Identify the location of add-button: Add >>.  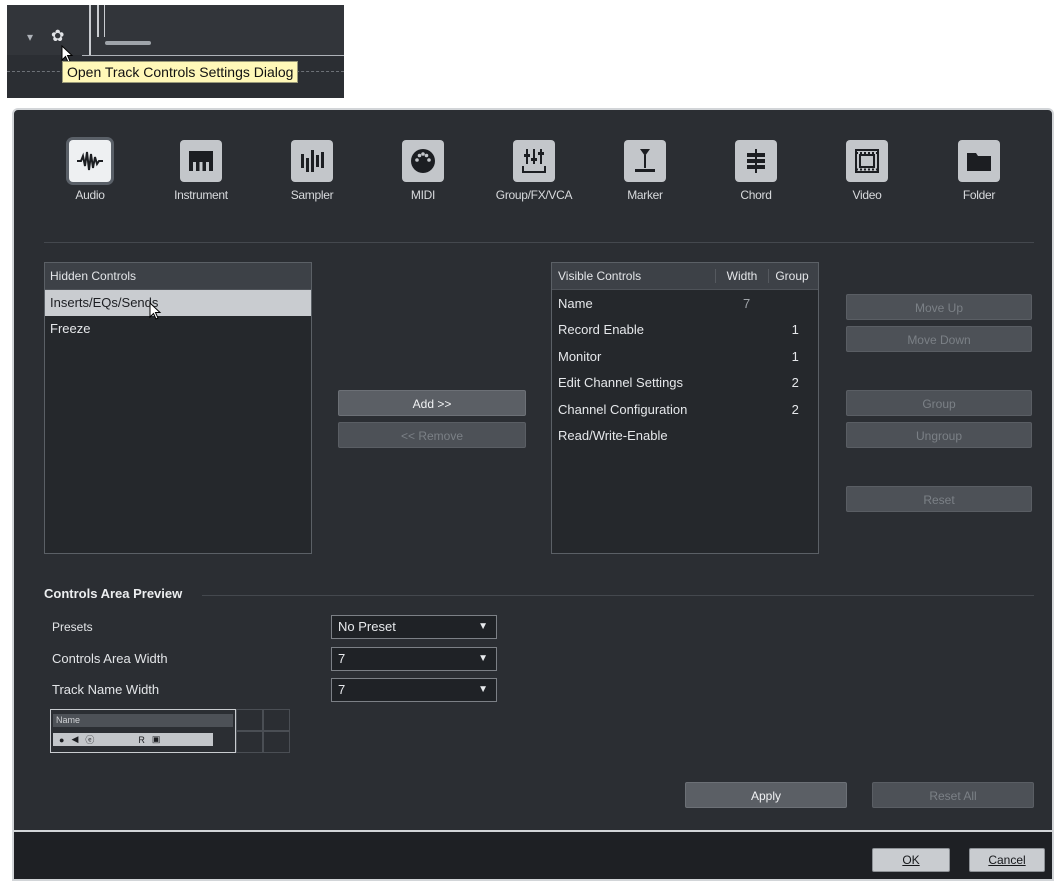
(432, 403).